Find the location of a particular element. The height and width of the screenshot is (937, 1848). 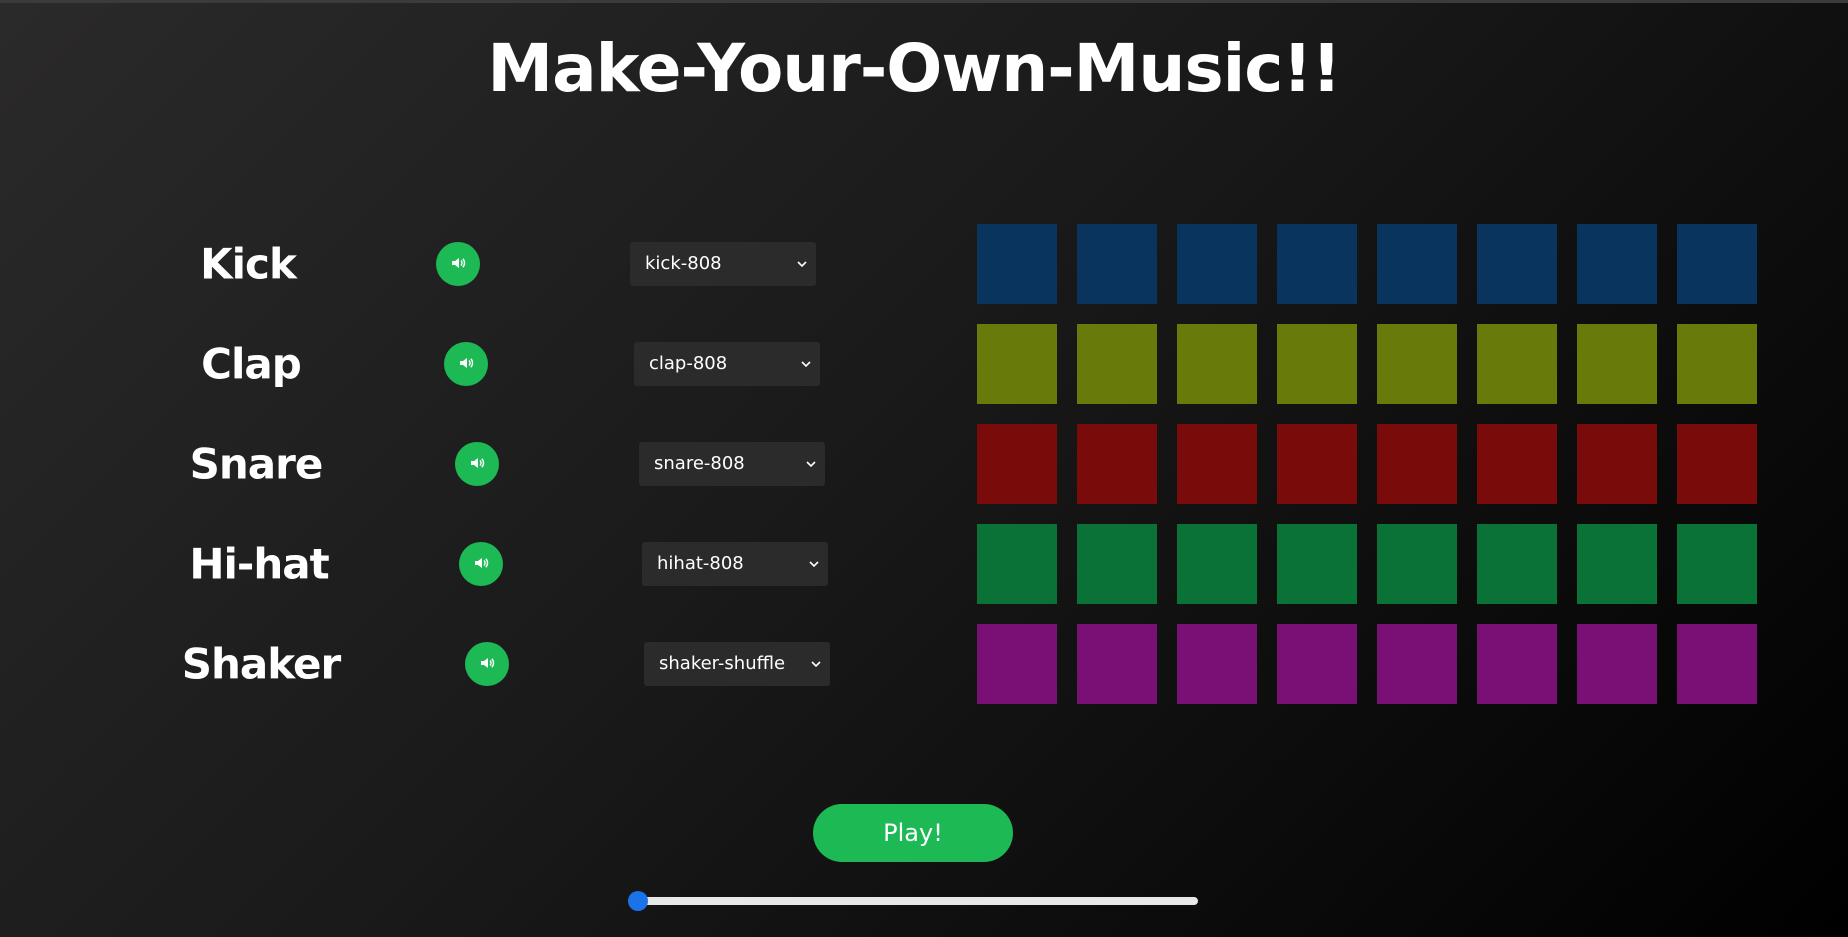

sound-select-hihat: hihat-808 is located at coordinates (735, 564).